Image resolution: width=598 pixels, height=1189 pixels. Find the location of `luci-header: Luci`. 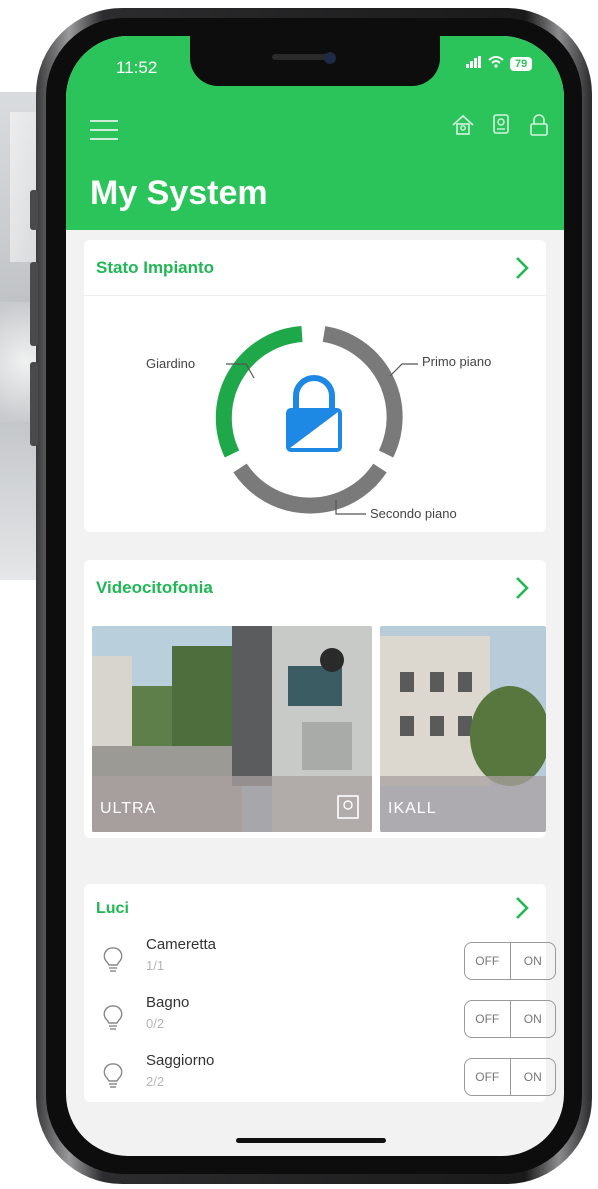

luci-header: Luci is located at coordinates (315, 907).